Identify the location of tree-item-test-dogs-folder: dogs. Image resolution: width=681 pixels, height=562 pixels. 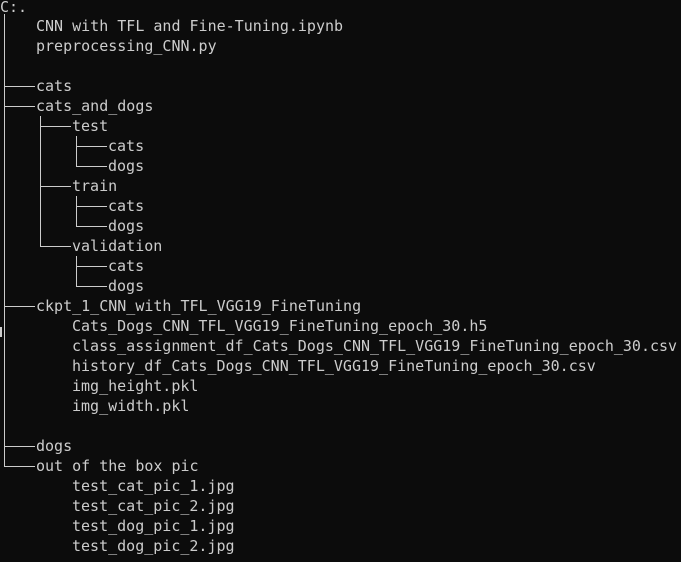
(126, 166).